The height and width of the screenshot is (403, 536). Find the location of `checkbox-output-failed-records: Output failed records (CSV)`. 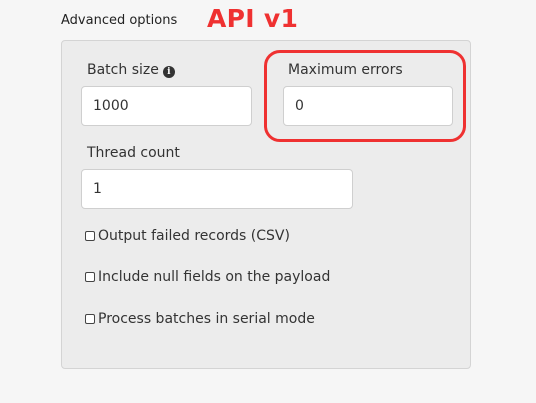

checkbox-output-failed-records: Output failed records (CSV) is located at coordinates (187, 236).